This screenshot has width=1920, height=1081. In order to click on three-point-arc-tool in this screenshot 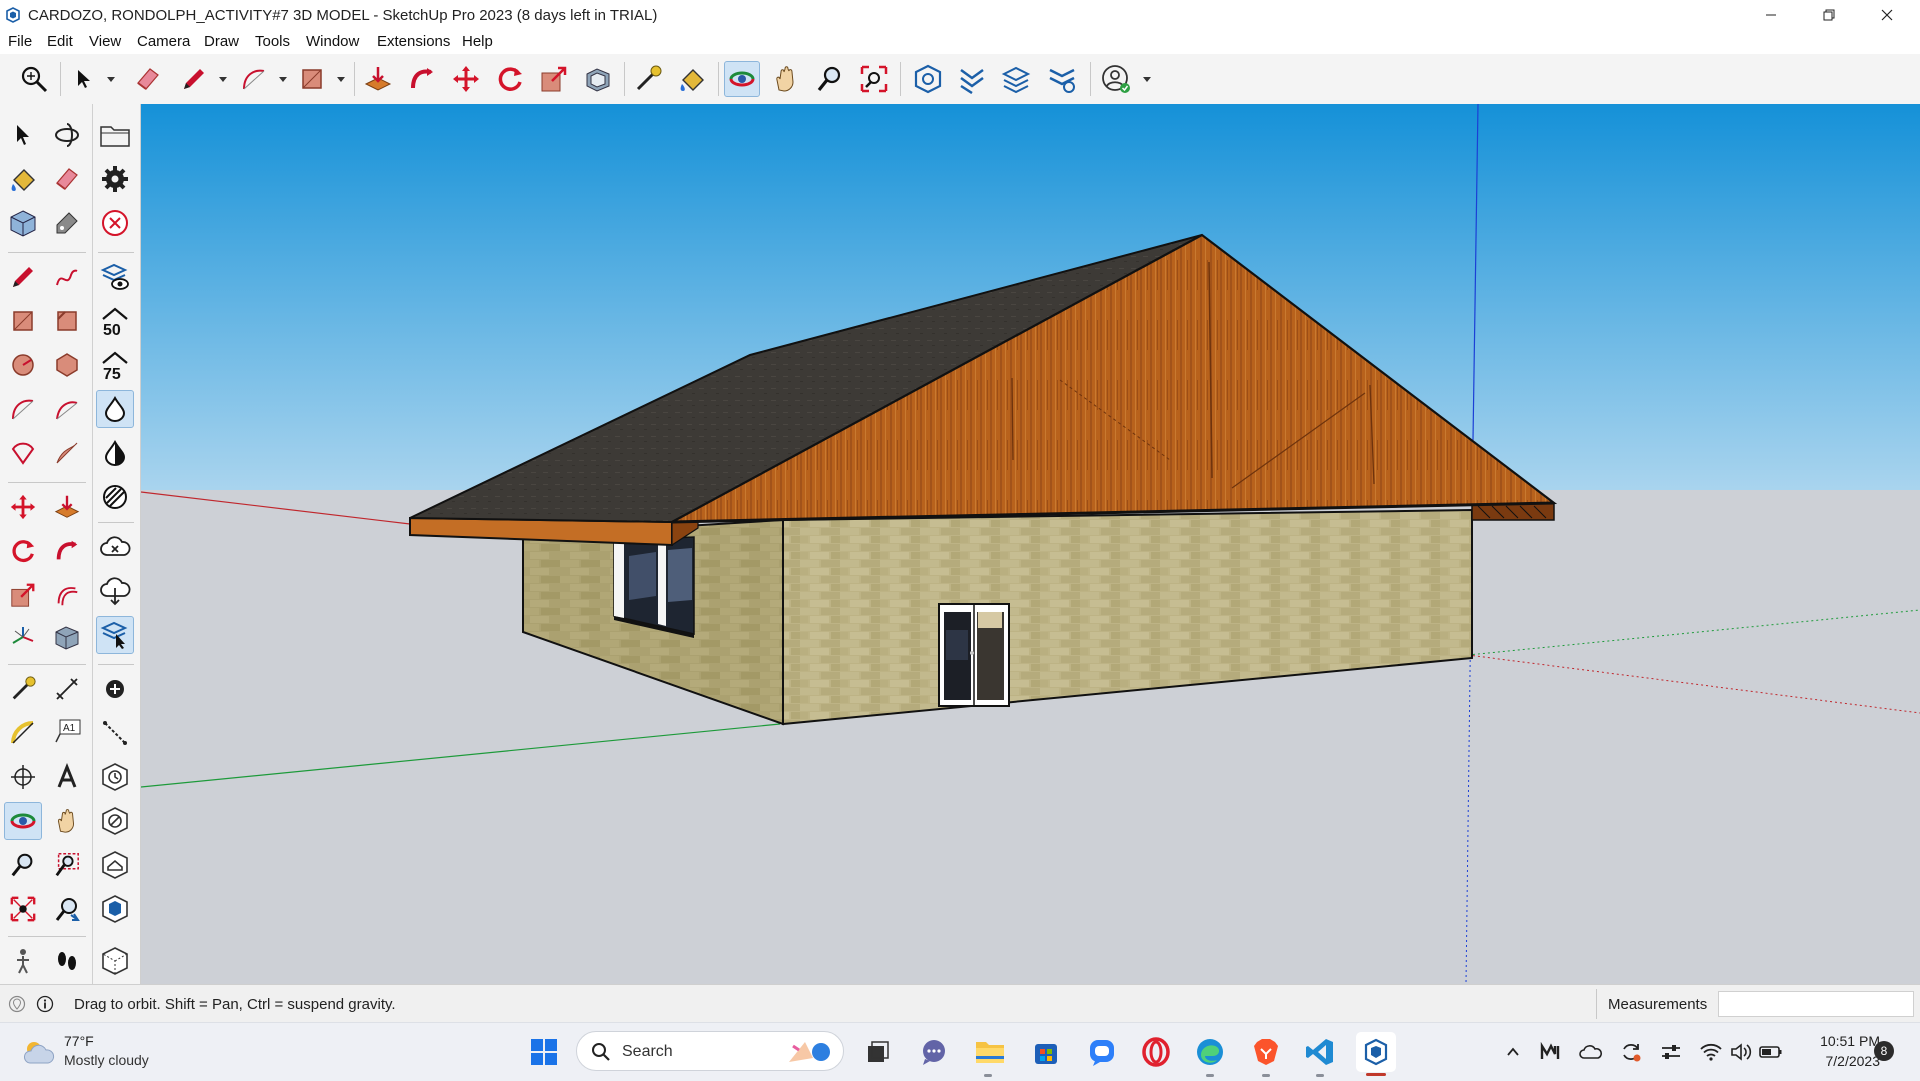, I will do `click(67, 453)`.